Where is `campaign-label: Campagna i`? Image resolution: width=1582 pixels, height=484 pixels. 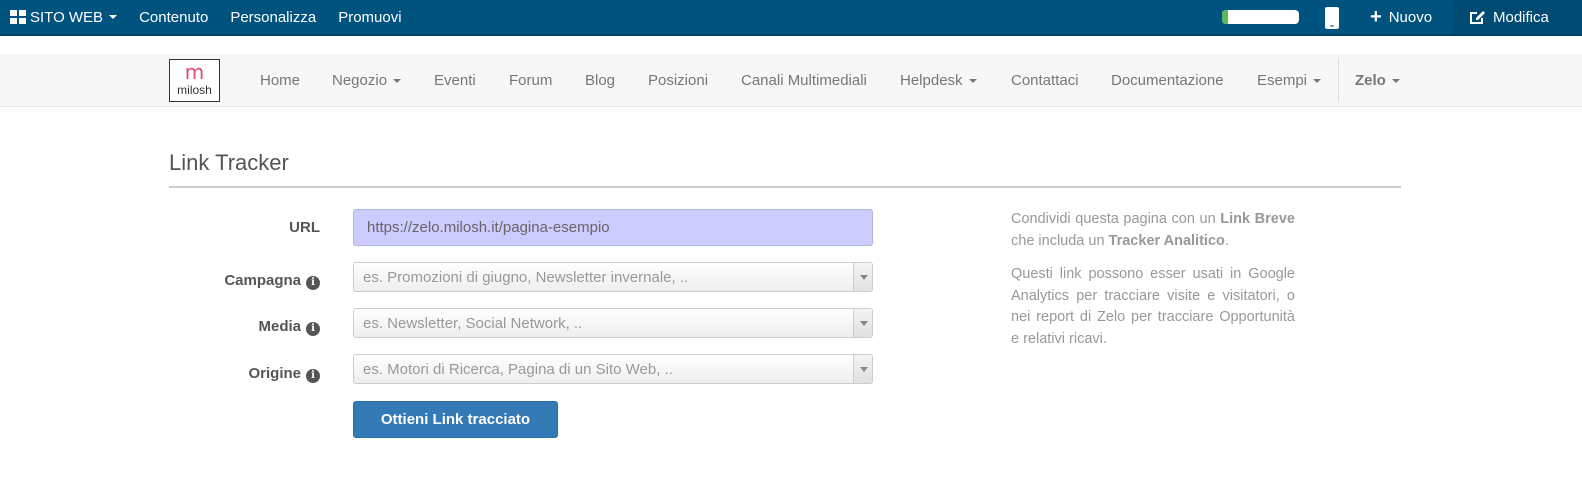 campaign-label: Campagna i is located at coordinates (272, 281).